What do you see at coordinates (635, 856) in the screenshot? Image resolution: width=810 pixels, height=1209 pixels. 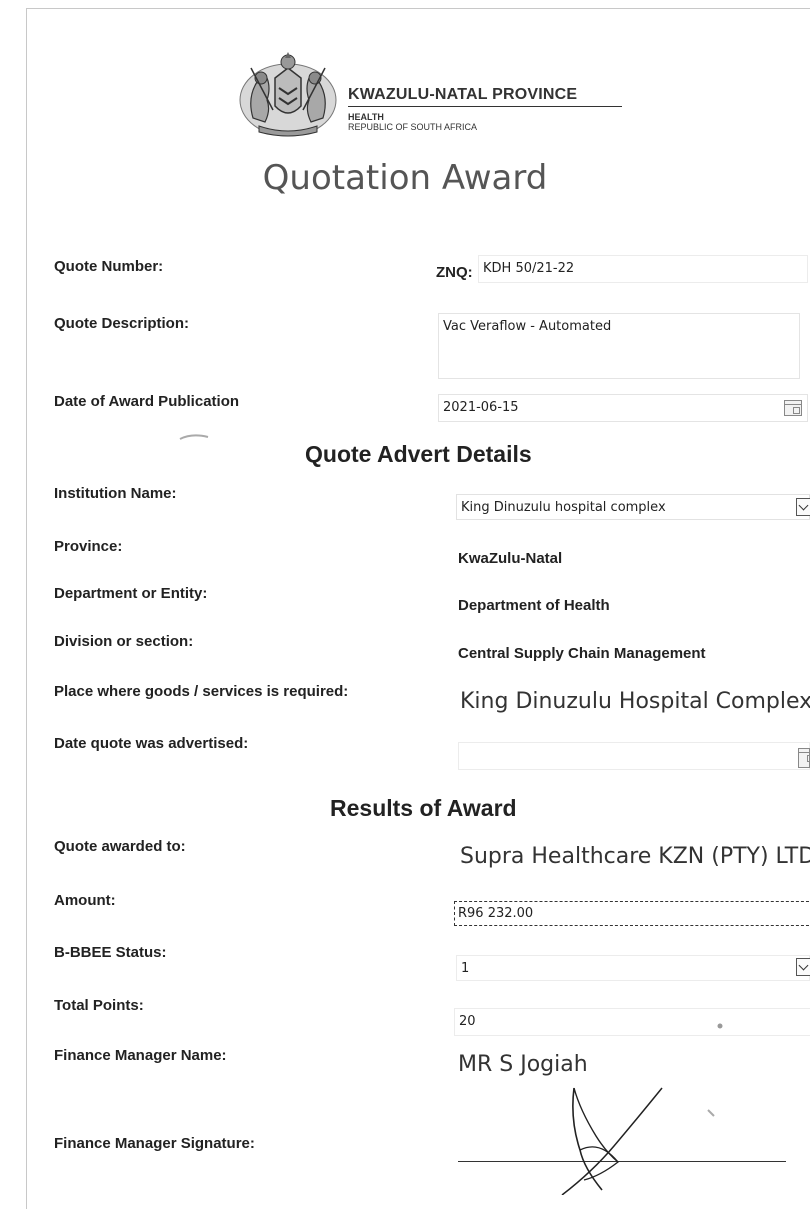 I see `awarded-to-value: Supra Healthcare KZN (PTY) LTD` at bounding box center [635, 856].